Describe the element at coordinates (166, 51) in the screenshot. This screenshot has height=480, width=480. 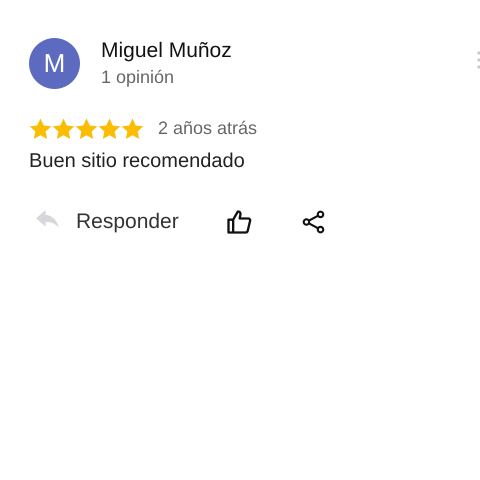
I see `author-name: Miguel Muñoz` at that location.